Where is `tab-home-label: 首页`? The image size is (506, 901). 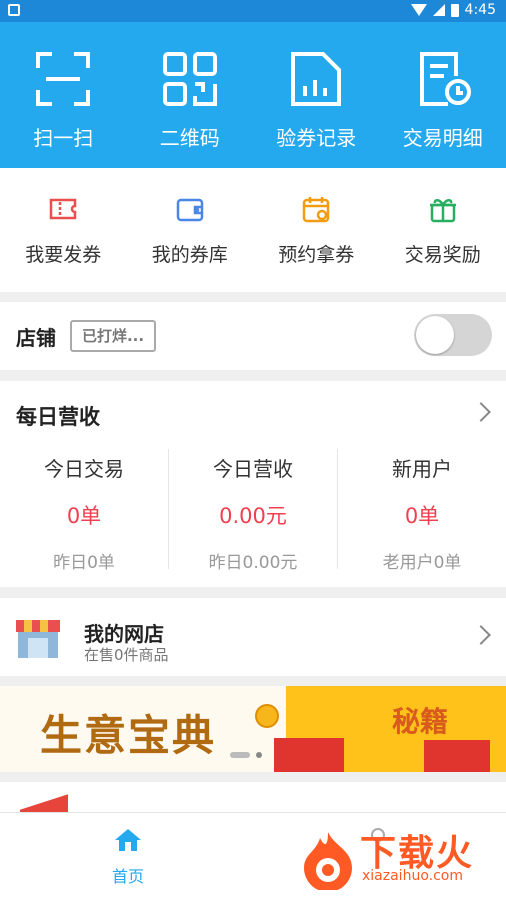 tab-home-label: 首页 is located at coordinates (128, 875).